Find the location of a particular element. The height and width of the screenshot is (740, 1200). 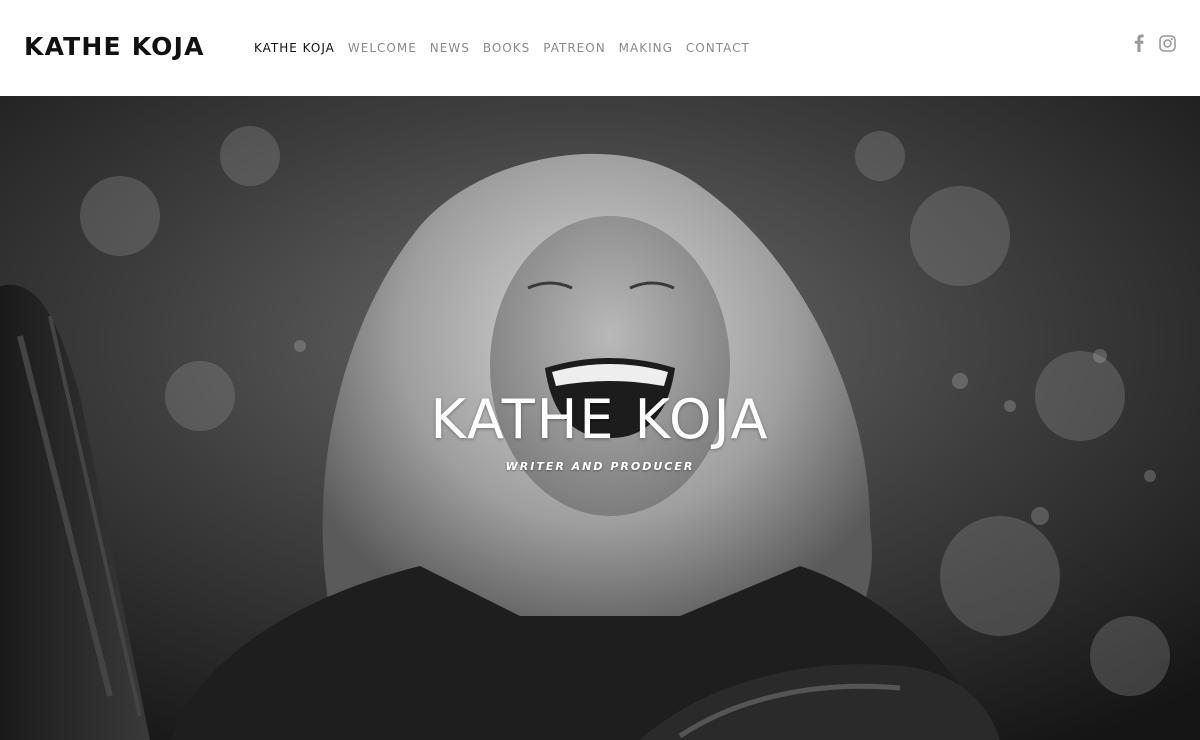

hero-title: KATHE KOJA is located at coordinates (600, 419).